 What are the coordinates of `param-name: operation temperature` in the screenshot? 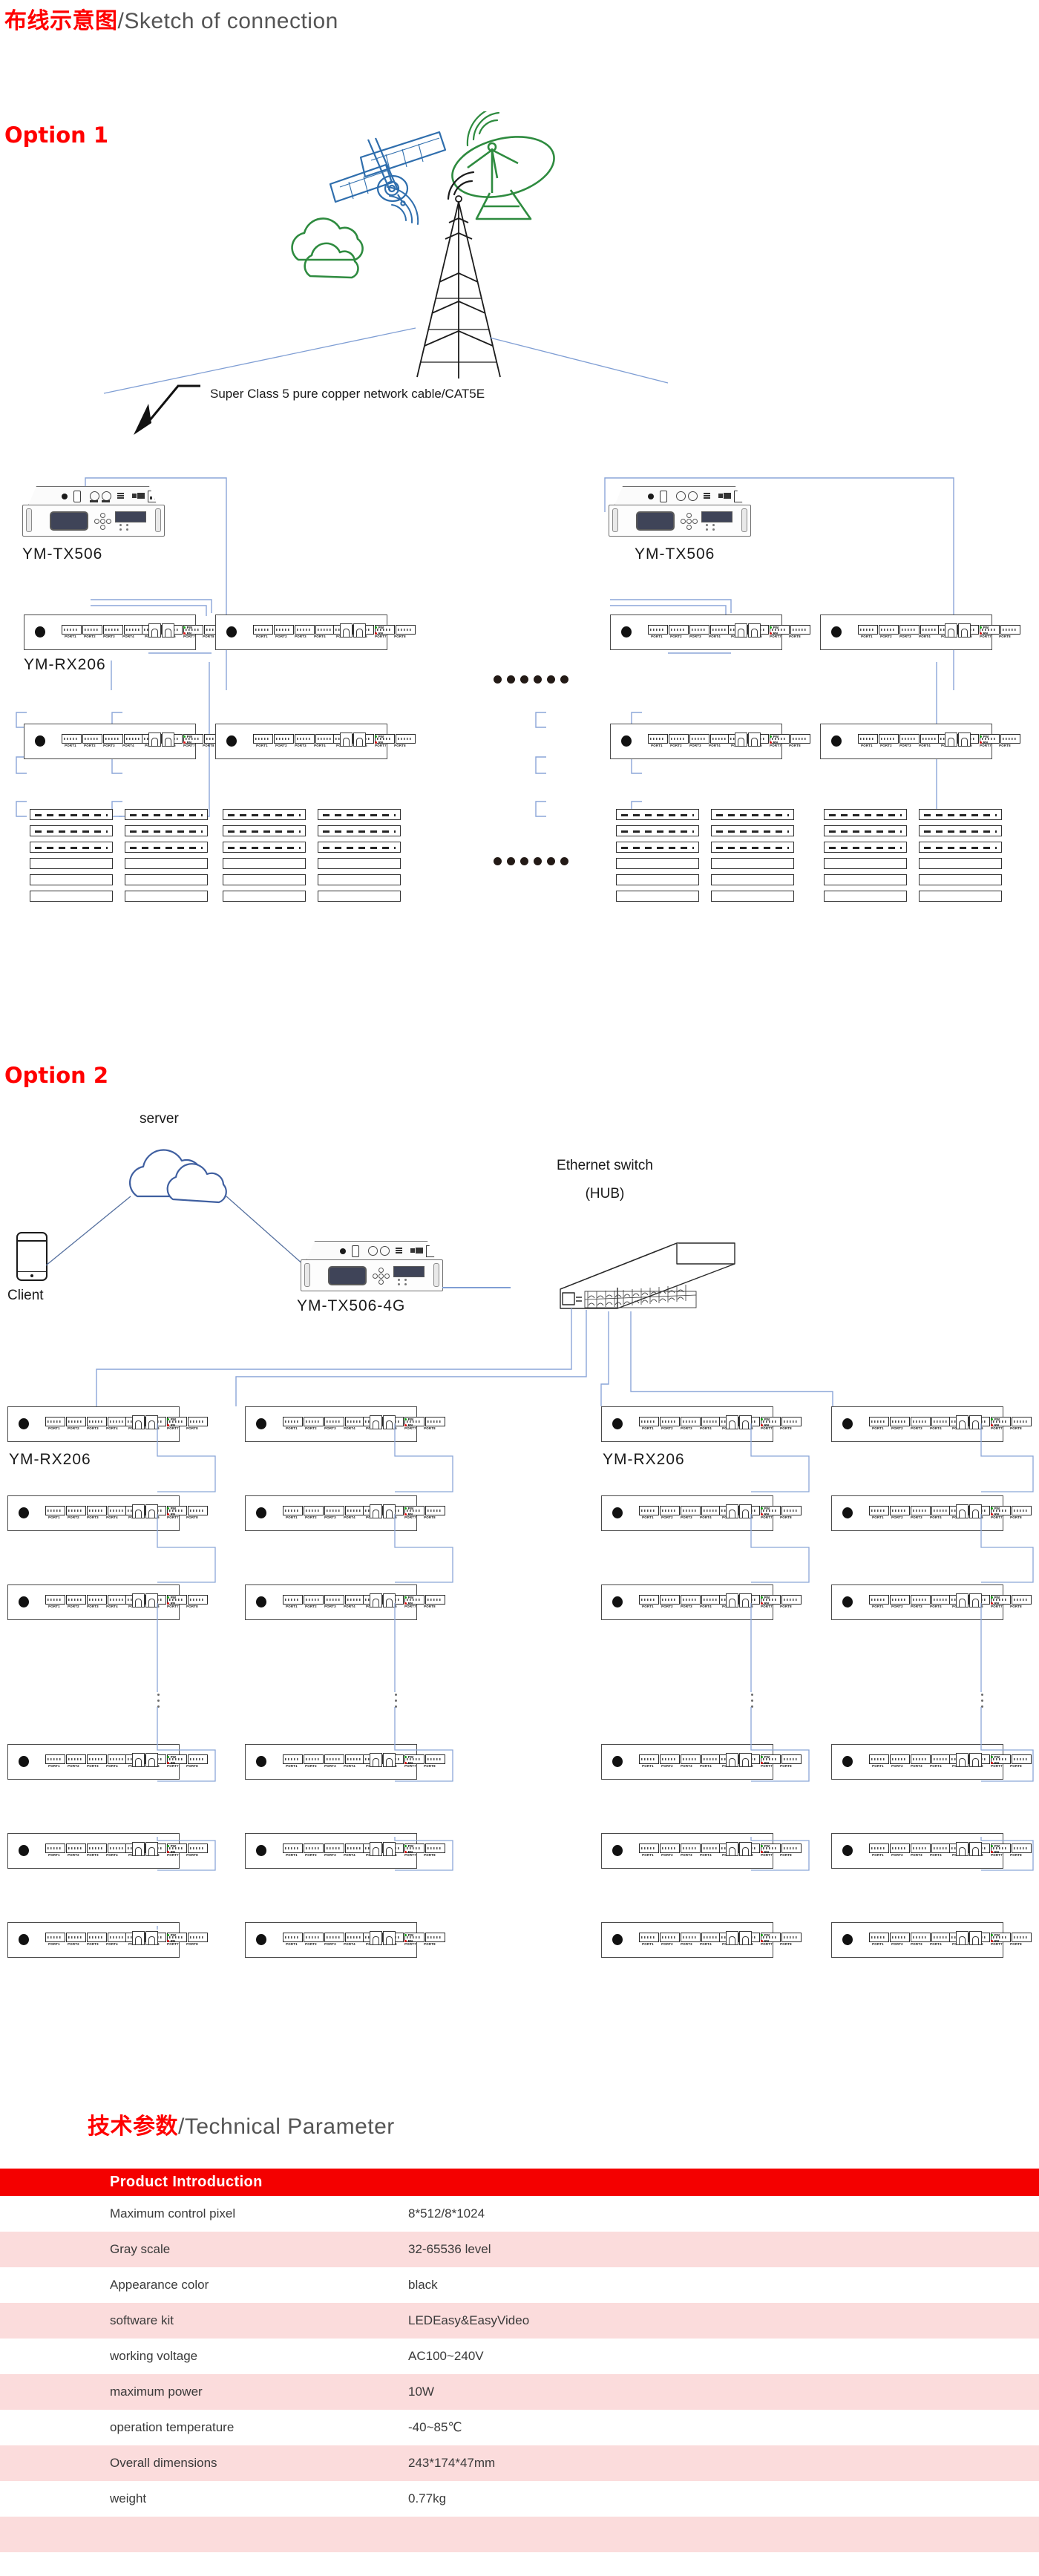 It's located at (172, 2427).